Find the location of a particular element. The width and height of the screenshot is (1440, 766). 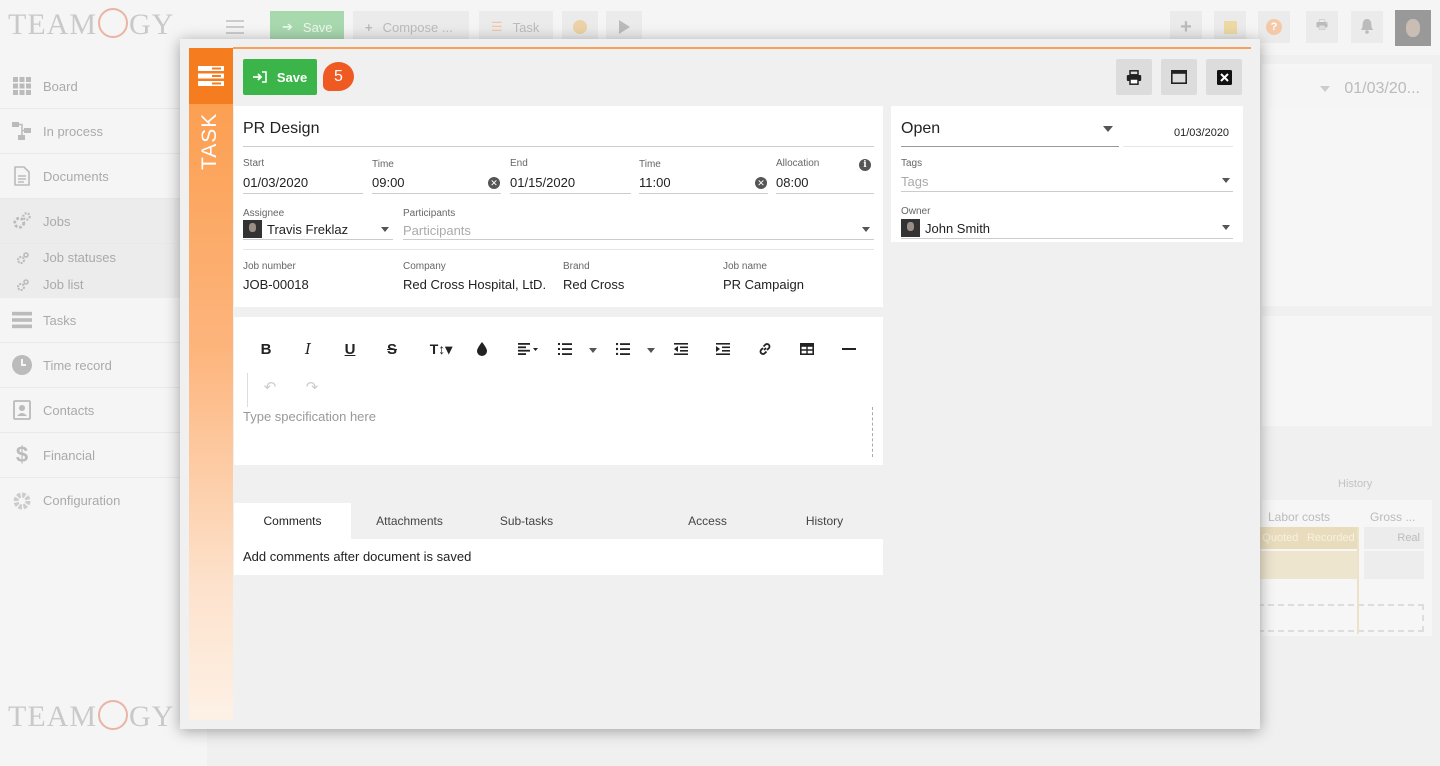

brand-label: Brand is located at coordinates (576, 266).